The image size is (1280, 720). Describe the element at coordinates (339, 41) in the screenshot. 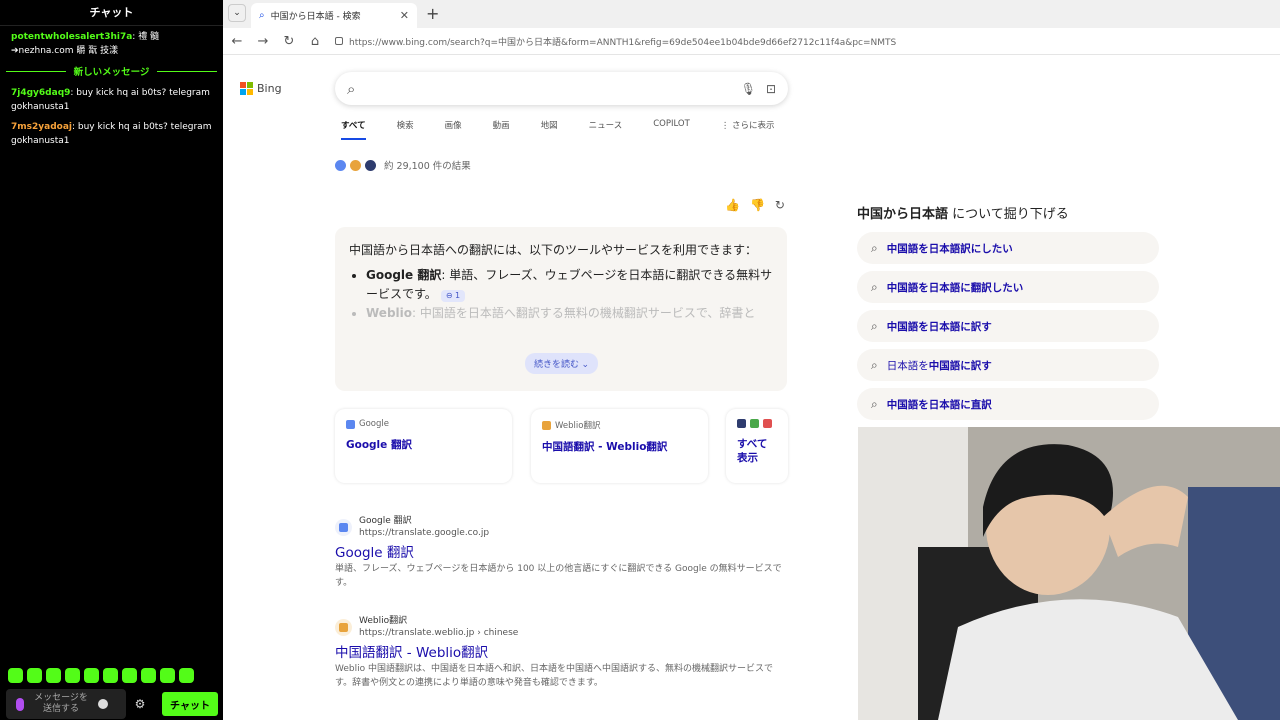

I see `lock-icon` at that location.